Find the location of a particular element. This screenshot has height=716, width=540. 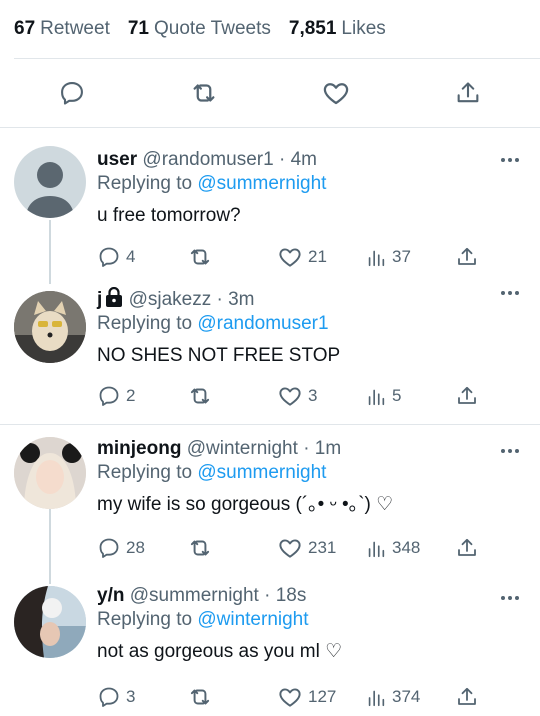

view-count: 5 is located at coordinates (397, 395).